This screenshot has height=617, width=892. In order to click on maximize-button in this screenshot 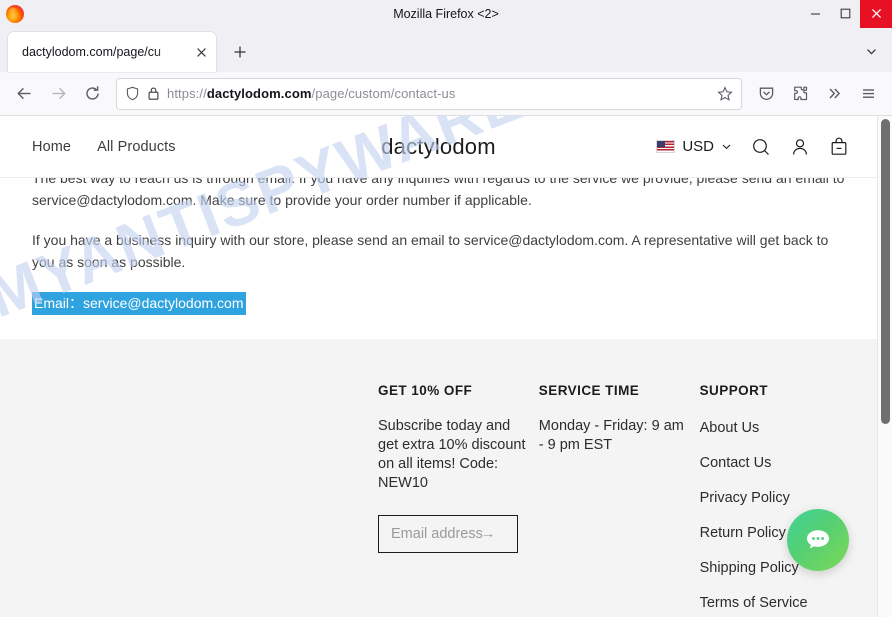, I will do `click(845, 14)`.